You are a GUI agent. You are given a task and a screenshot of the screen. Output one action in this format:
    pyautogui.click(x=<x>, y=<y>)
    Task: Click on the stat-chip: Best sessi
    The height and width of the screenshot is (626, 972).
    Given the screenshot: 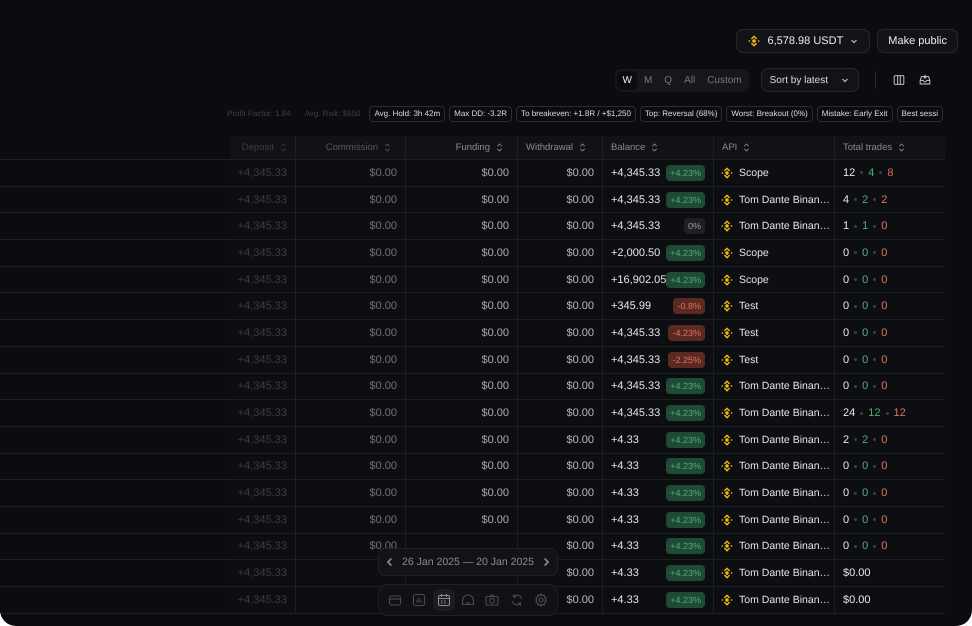 What is the action you would take?
    pyautogui.click(x=919, y=114)
    